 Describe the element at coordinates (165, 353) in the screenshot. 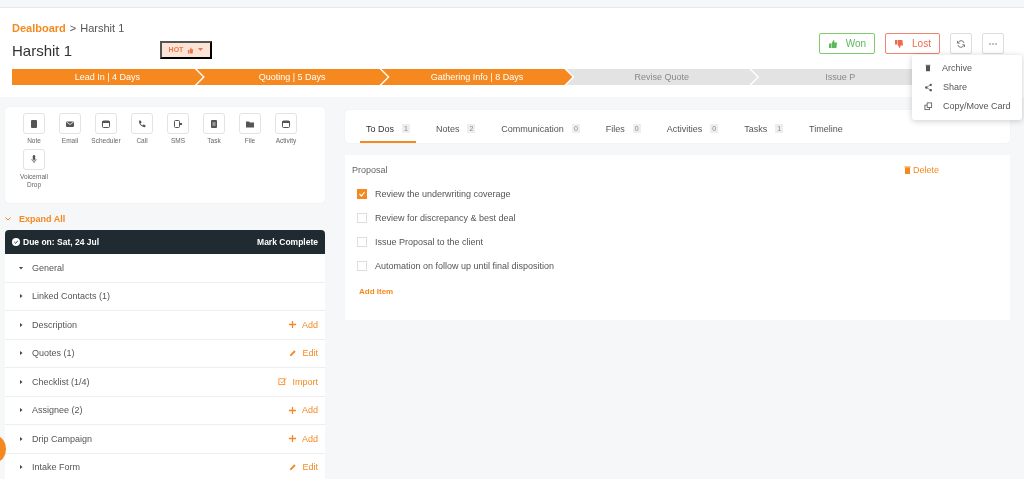

I see `section-row: Quotes (1) Edit` at that location.